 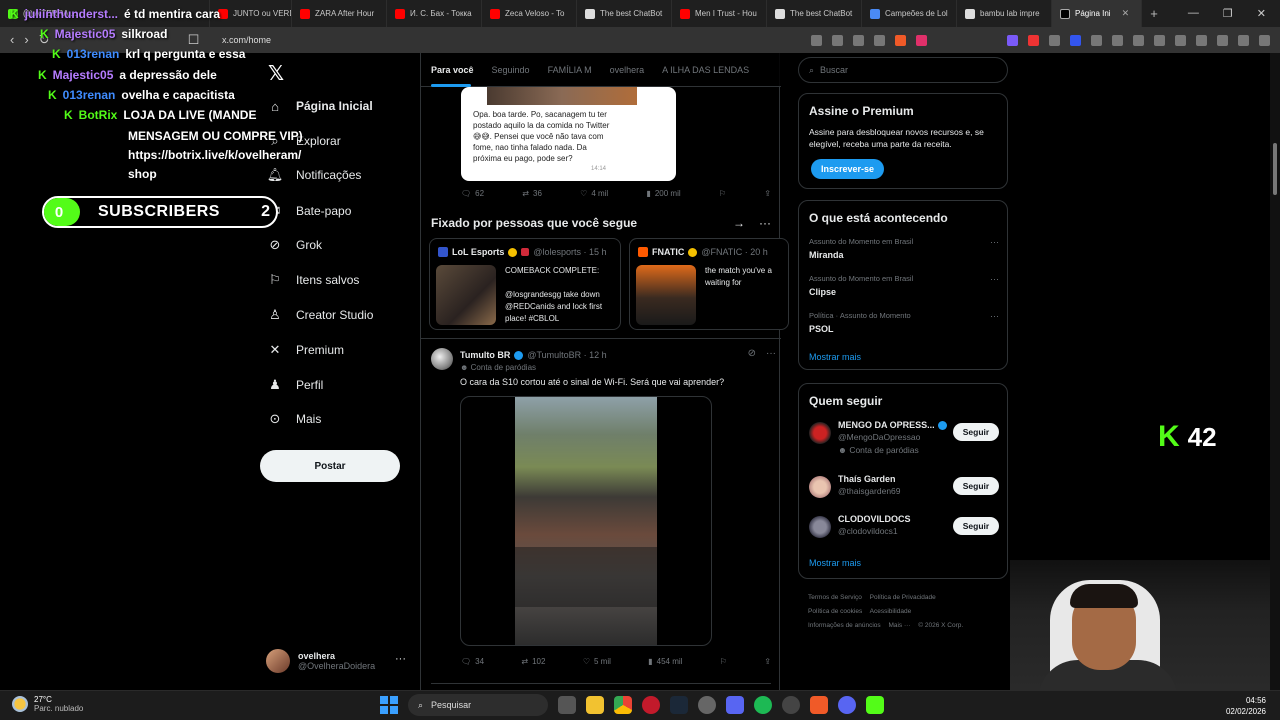 What do you see at coordinates (904, 322) in the screenshot?
I see `trend-item: Política · Assunto do Momento PSOL ···` at bounding box center [904, 322].